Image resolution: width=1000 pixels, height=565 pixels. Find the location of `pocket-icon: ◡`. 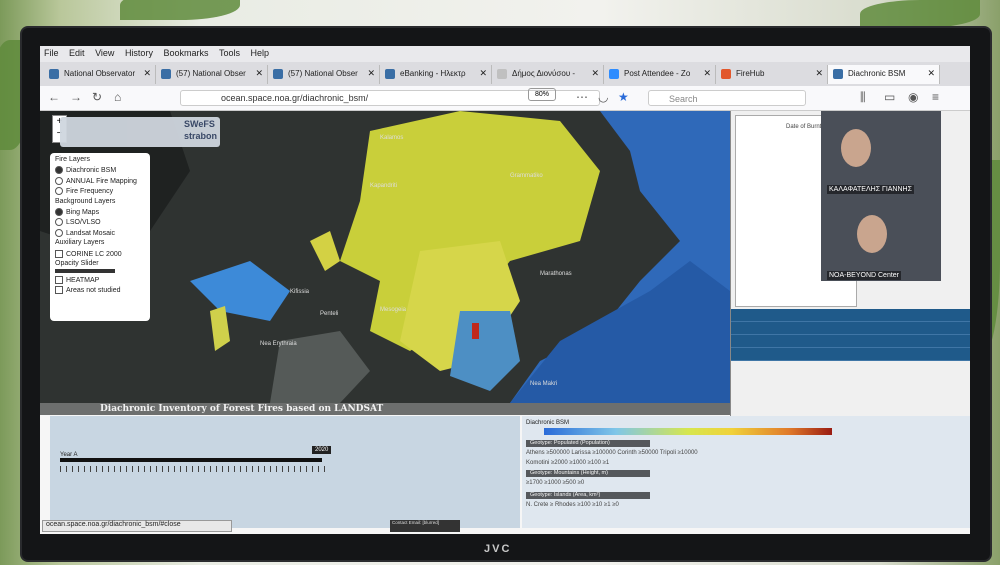

pocket-icon: ◡ is located at coordinates (603, 97).